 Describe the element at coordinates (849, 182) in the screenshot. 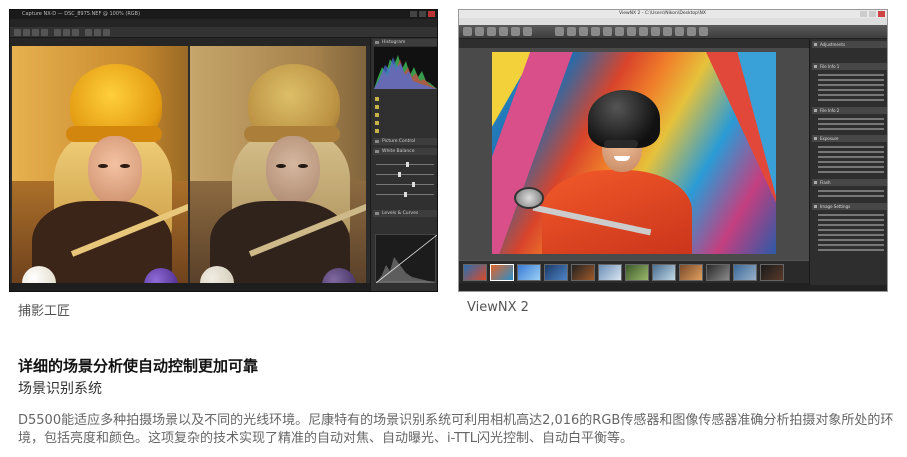

I see `flash-panel-header: Flash` at that location.